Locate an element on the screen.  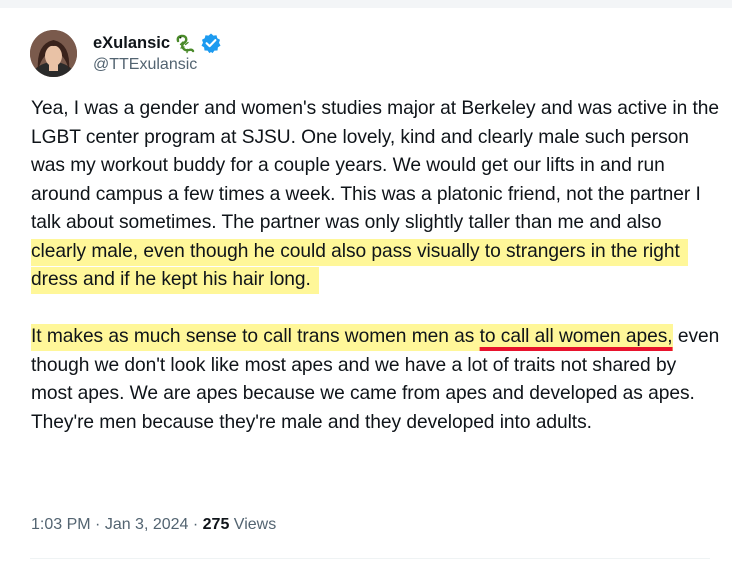
verified-badge-icon is located at coordinates (211, 43).